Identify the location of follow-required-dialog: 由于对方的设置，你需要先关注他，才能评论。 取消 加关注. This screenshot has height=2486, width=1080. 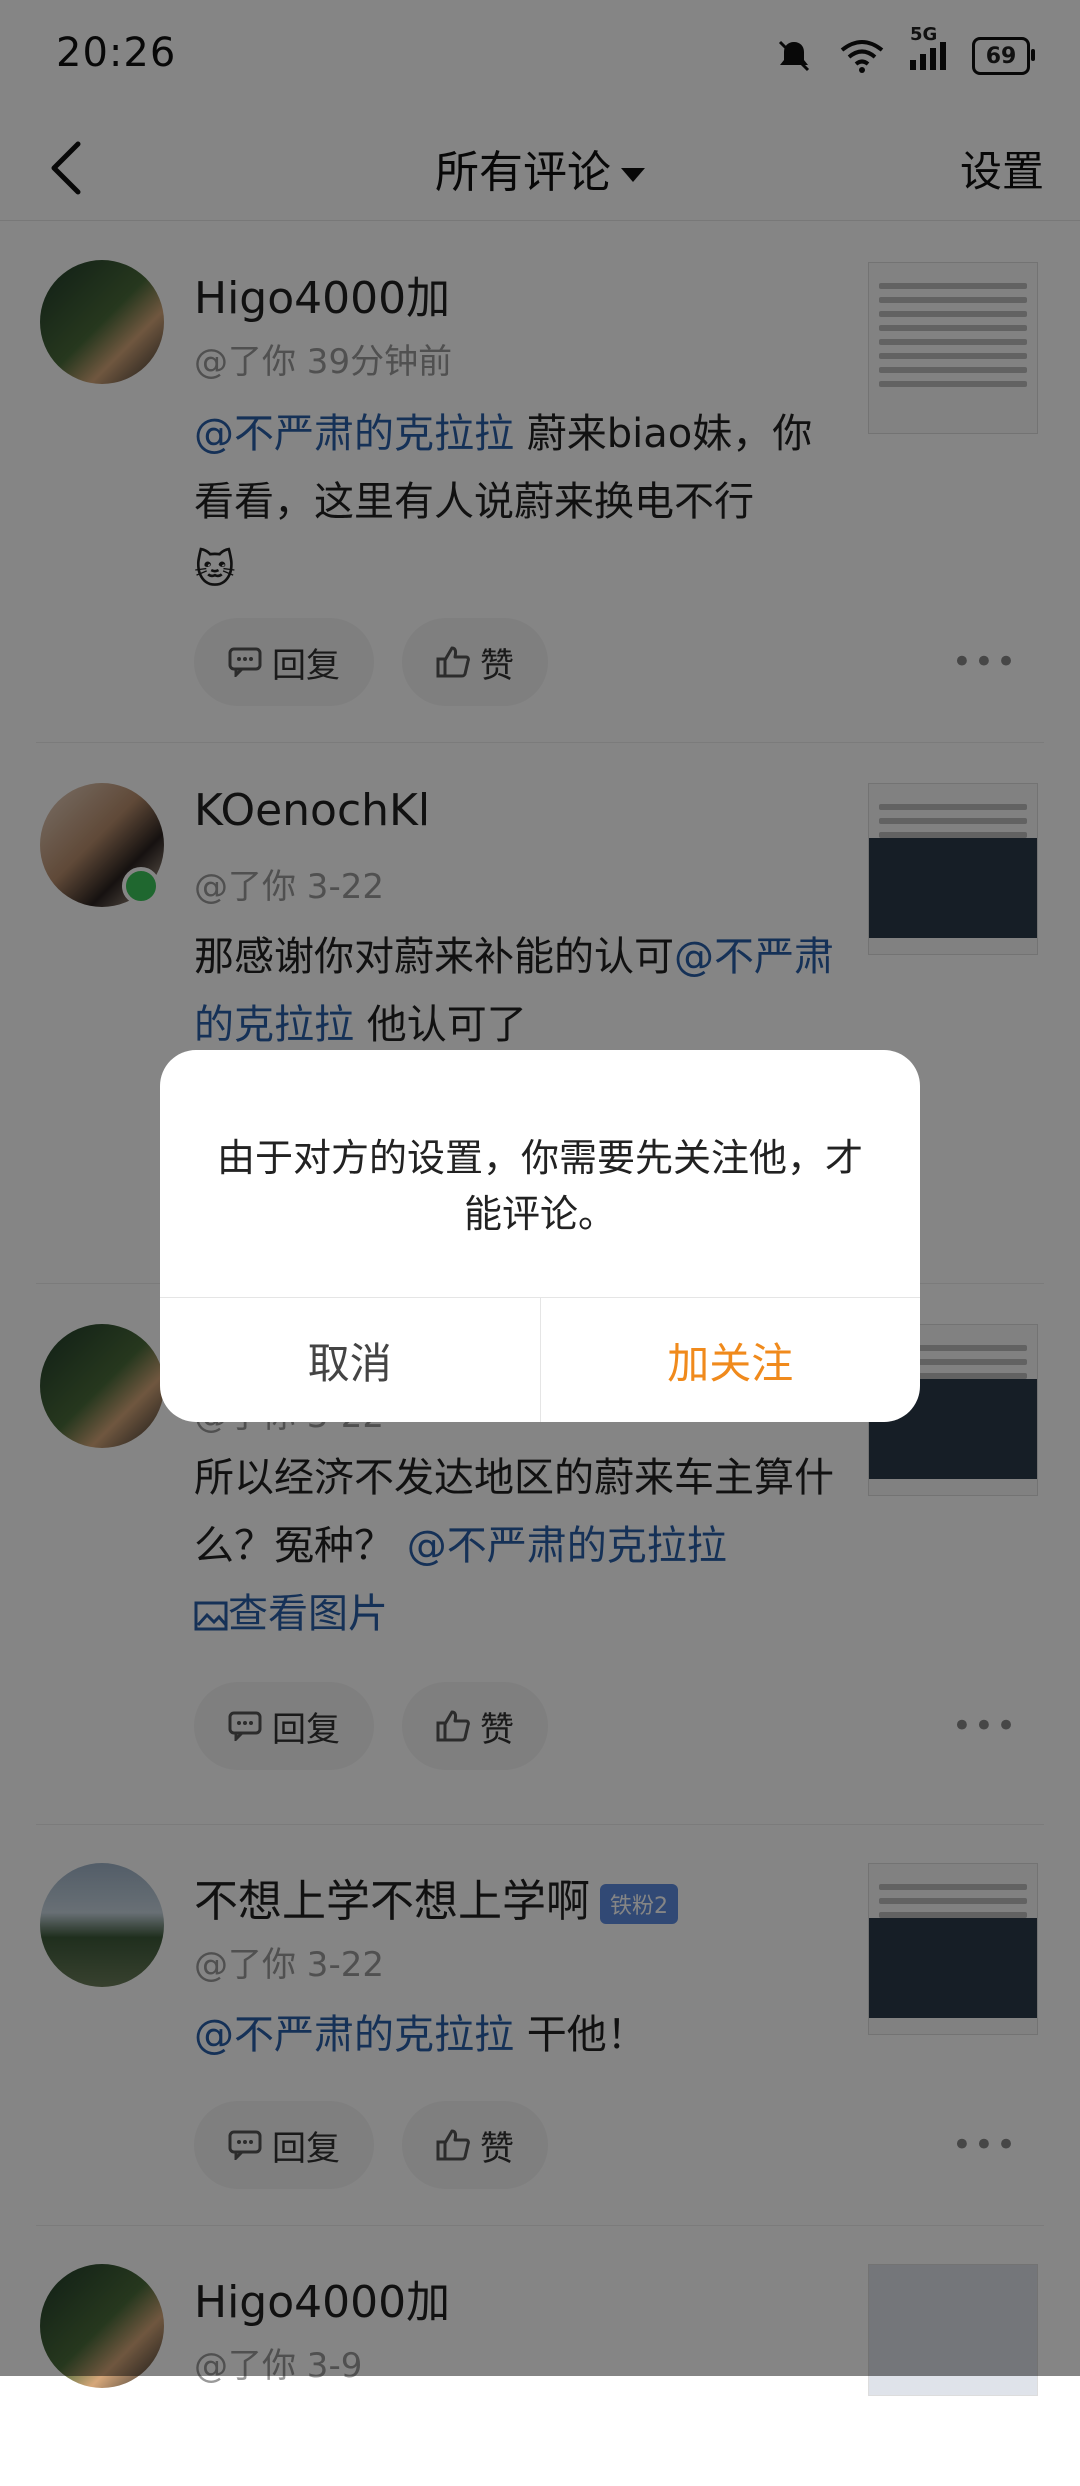
(540, 1236).